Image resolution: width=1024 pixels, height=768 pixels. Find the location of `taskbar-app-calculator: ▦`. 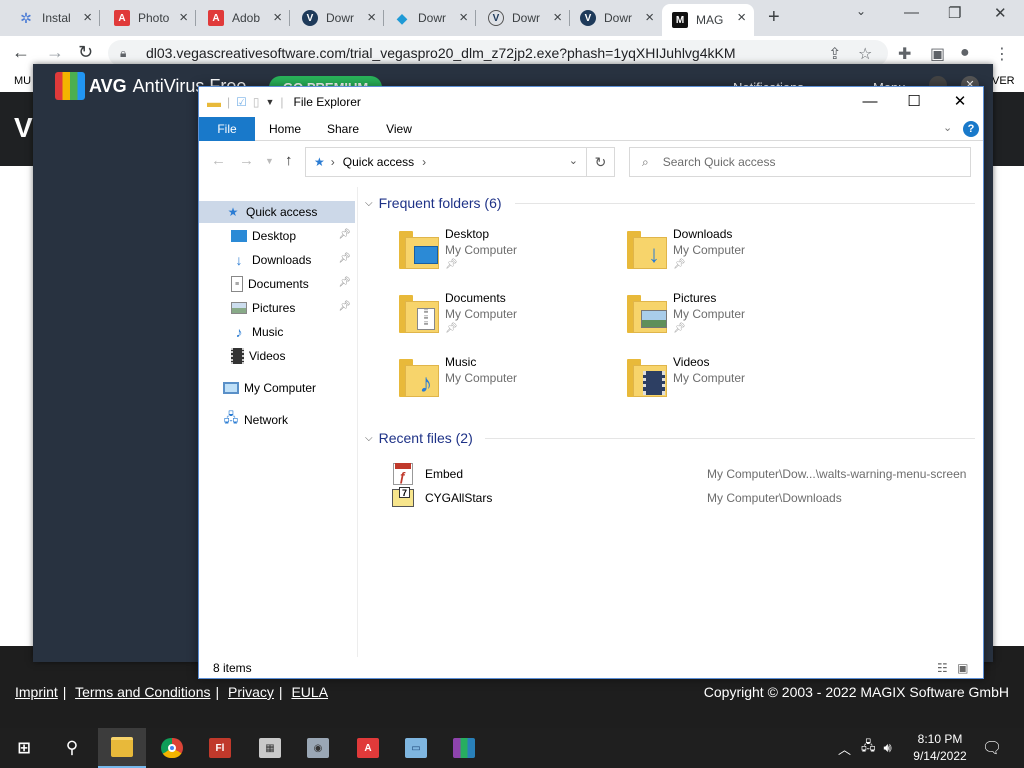

taskbar-app-calculator: ▦ is located at coordinates (270, 748).